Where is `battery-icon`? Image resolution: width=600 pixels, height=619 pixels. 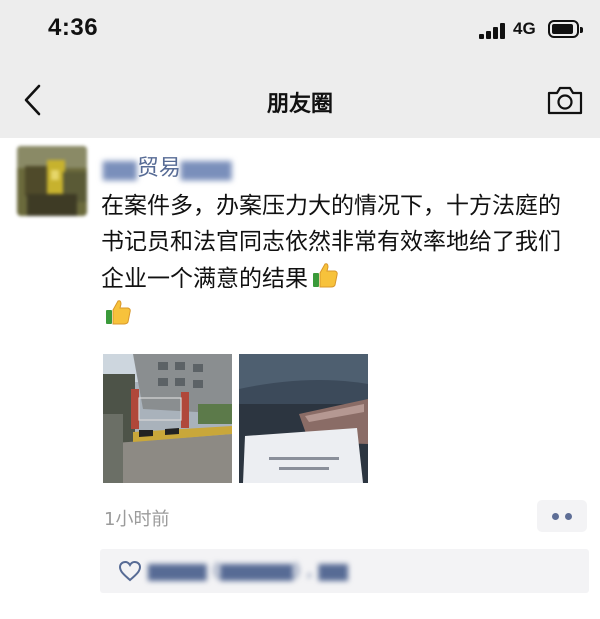 battery-icon is located at coordinates (565, 29).